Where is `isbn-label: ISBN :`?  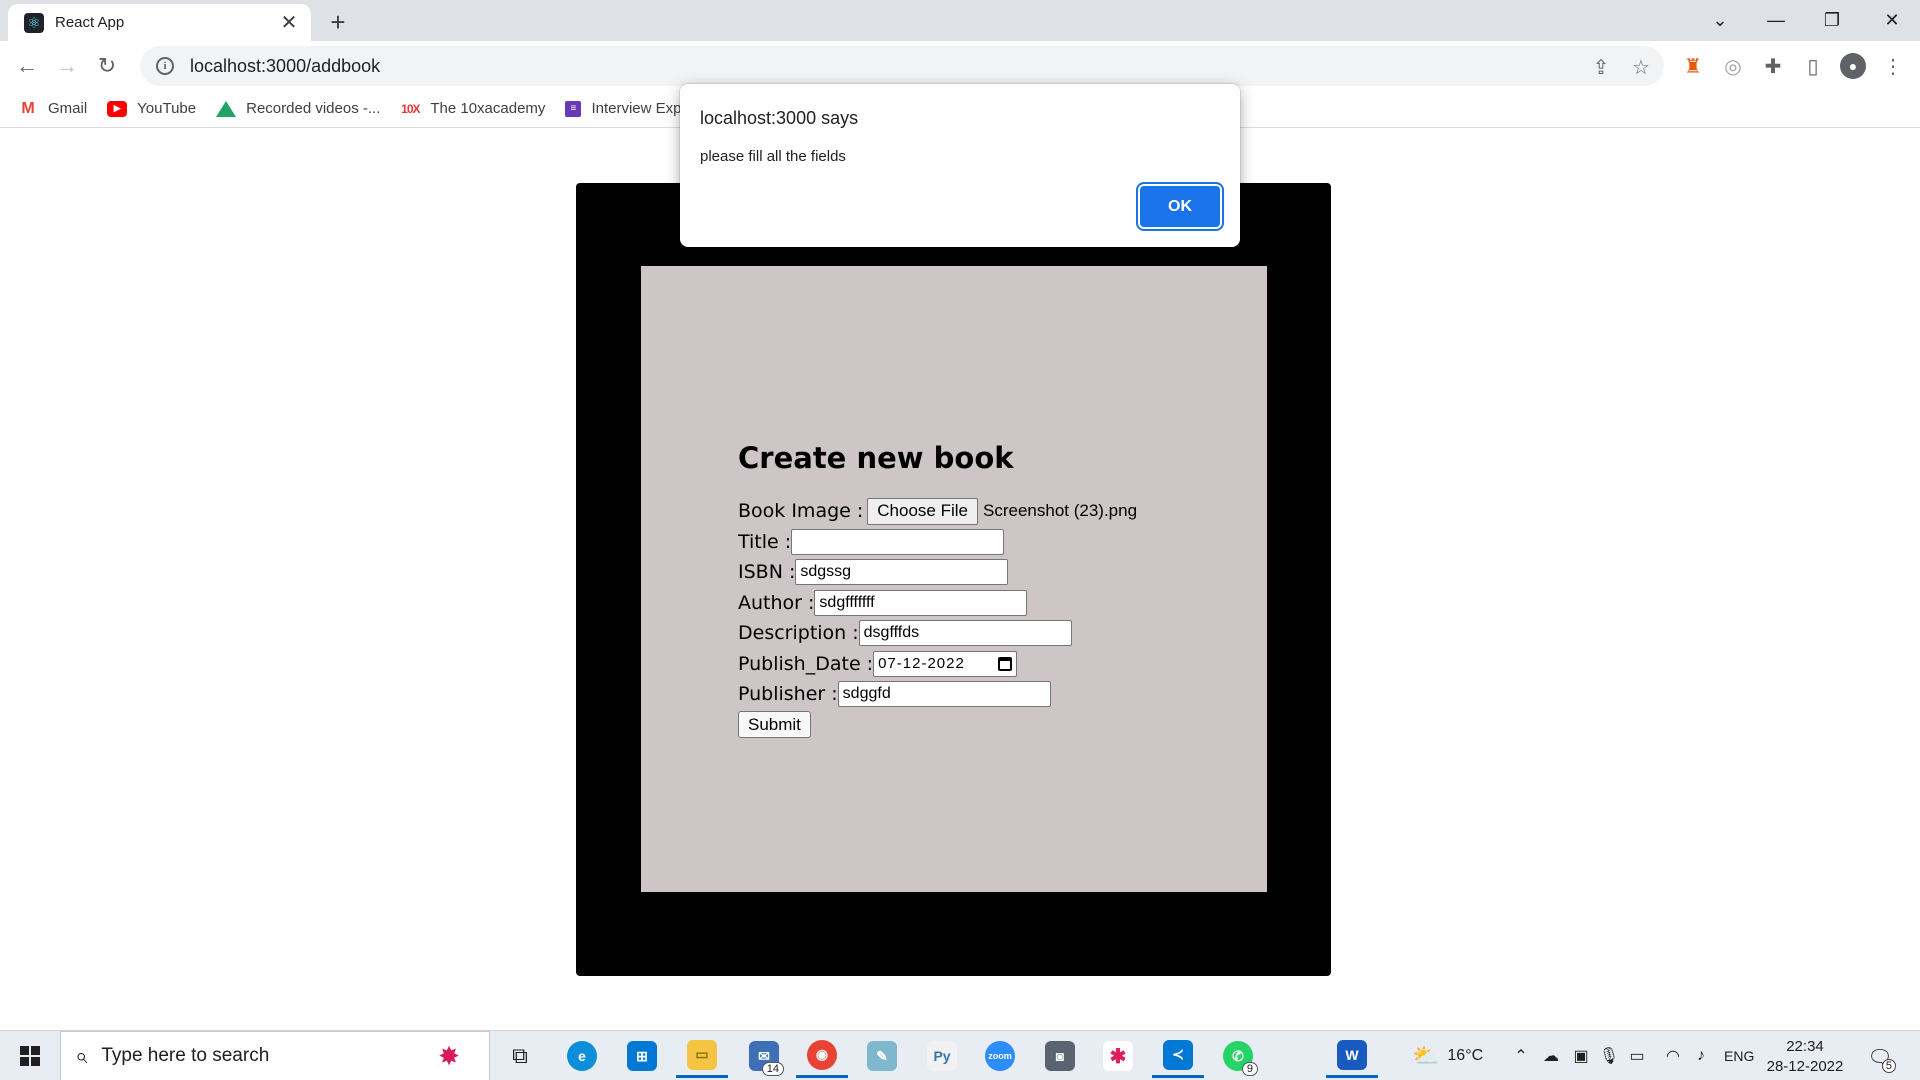
isbn-label: ISBN : is located at coordinates (767, 572).